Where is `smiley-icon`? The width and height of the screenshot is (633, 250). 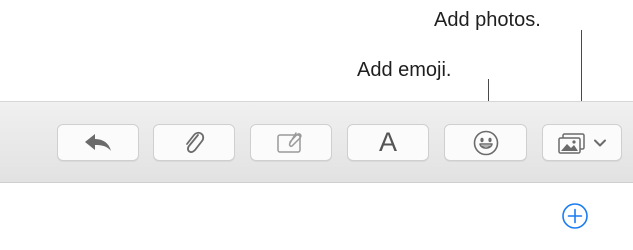
smiley-icon is located at coordinates (485, 142).